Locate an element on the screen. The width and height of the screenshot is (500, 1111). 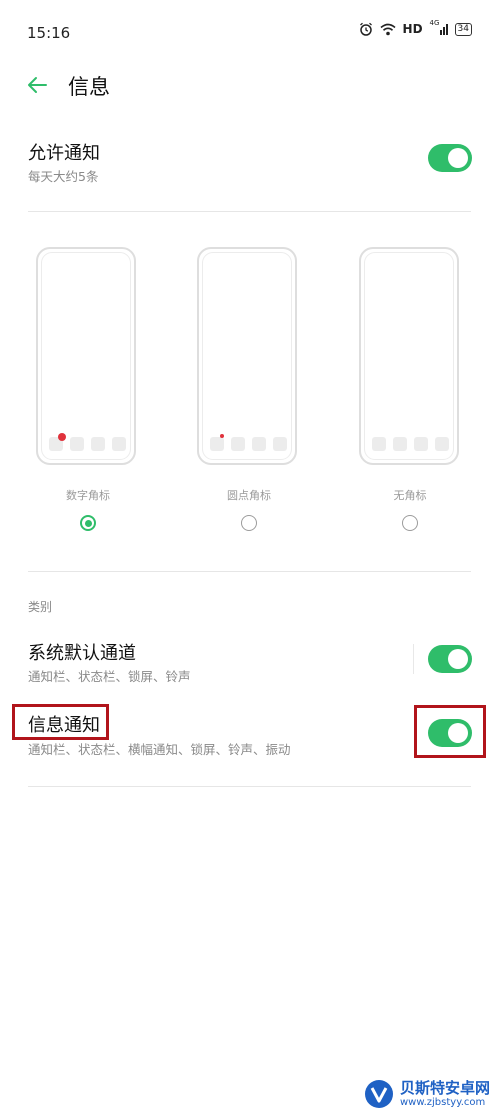
battery-icon: 34 is located at coordinates (463, 29).